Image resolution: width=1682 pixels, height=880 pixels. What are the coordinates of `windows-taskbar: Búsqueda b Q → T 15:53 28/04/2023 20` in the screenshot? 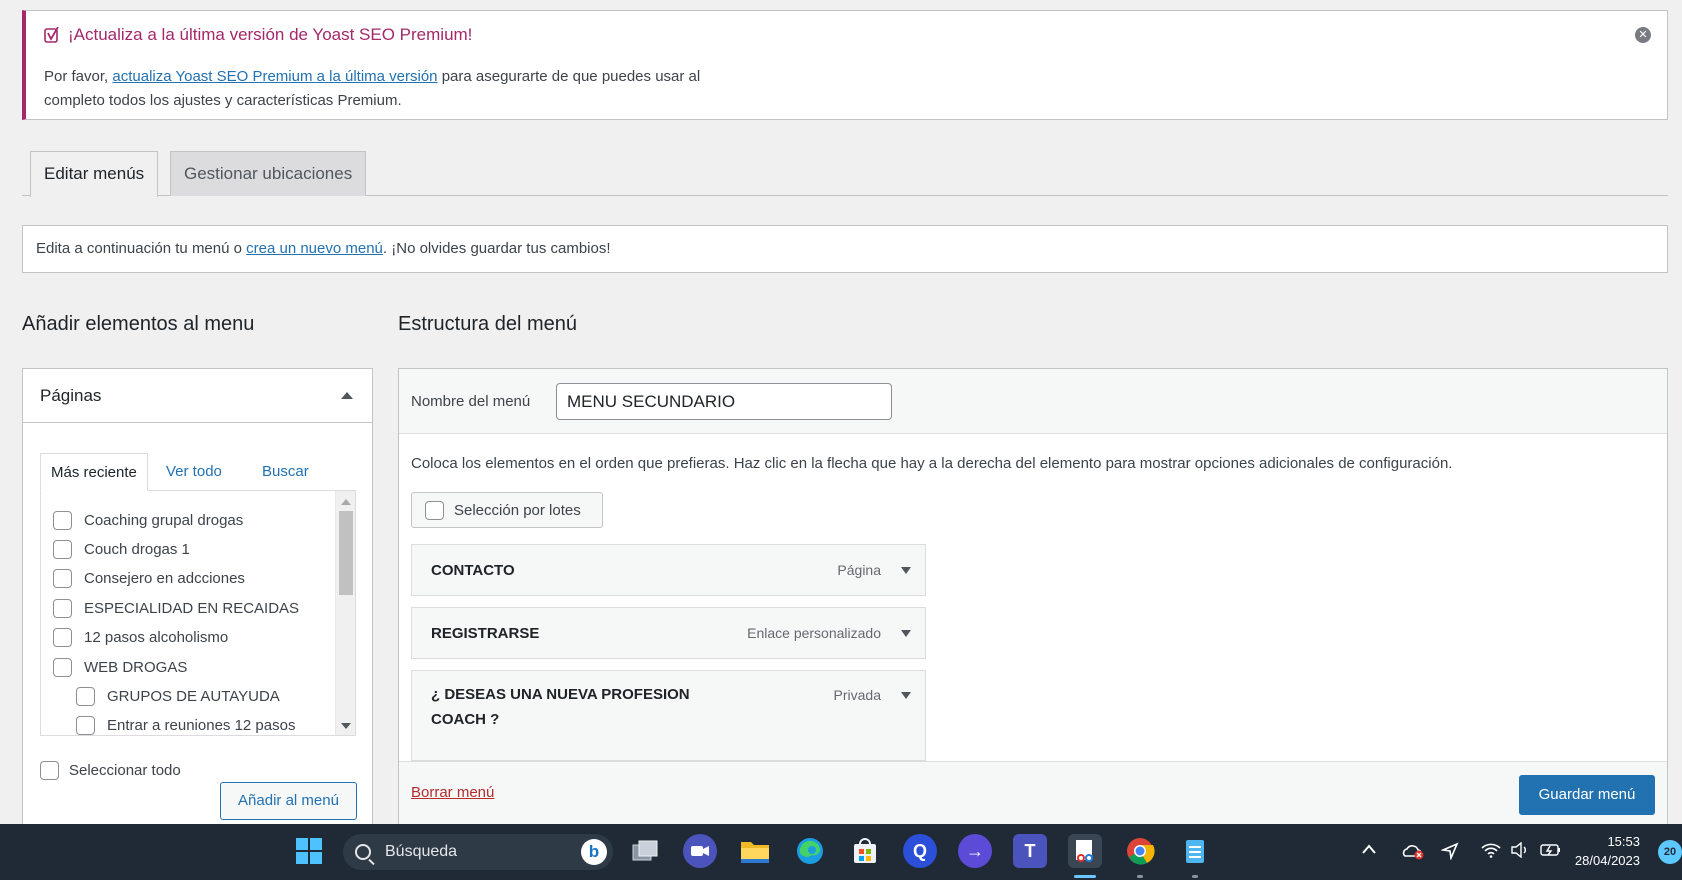 It's located at (841, 852).